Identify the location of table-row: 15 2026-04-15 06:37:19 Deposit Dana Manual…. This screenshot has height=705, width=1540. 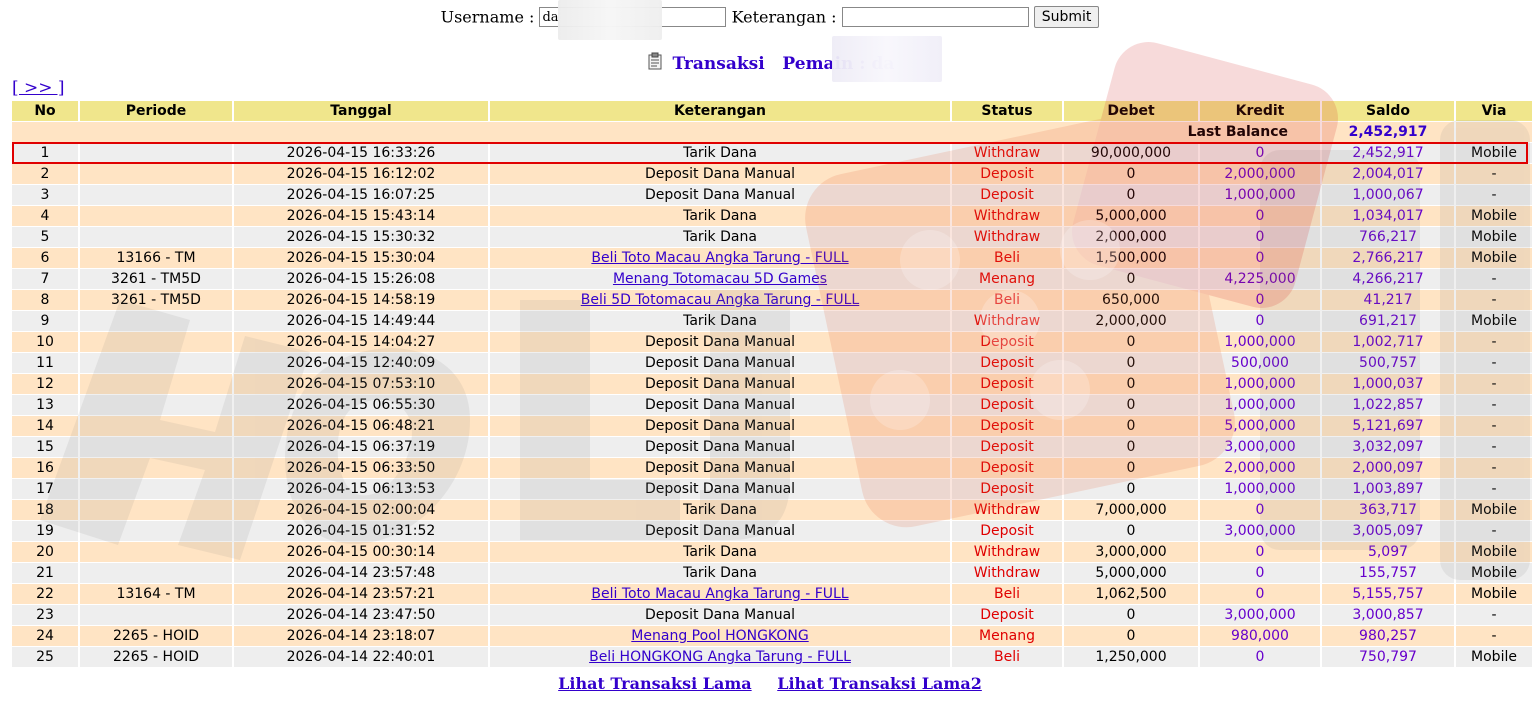
(772, 447).